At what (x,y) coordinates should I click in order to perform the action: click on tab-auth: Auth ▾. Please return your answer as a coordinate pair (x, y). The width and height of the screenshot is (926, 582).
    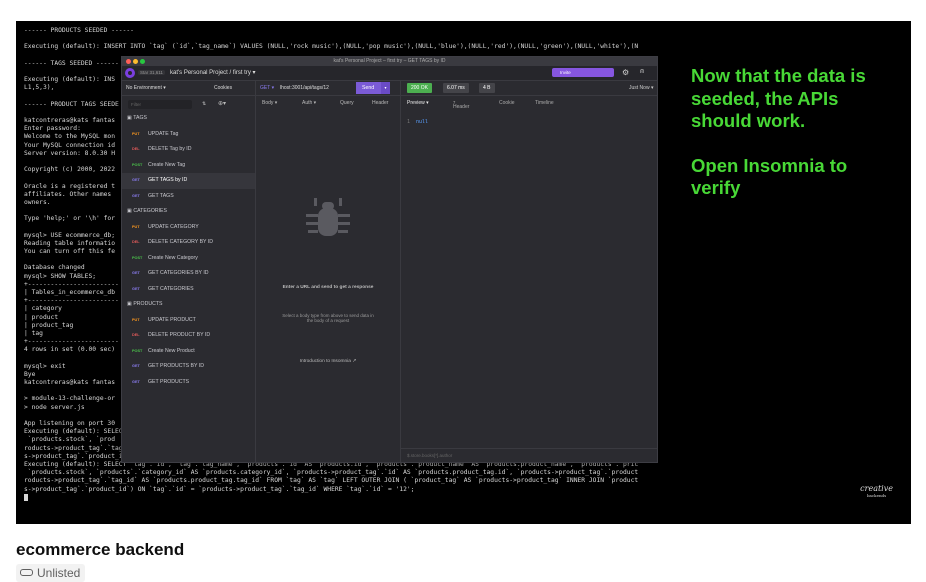
    Looking at the image, I should click on (309, 103).